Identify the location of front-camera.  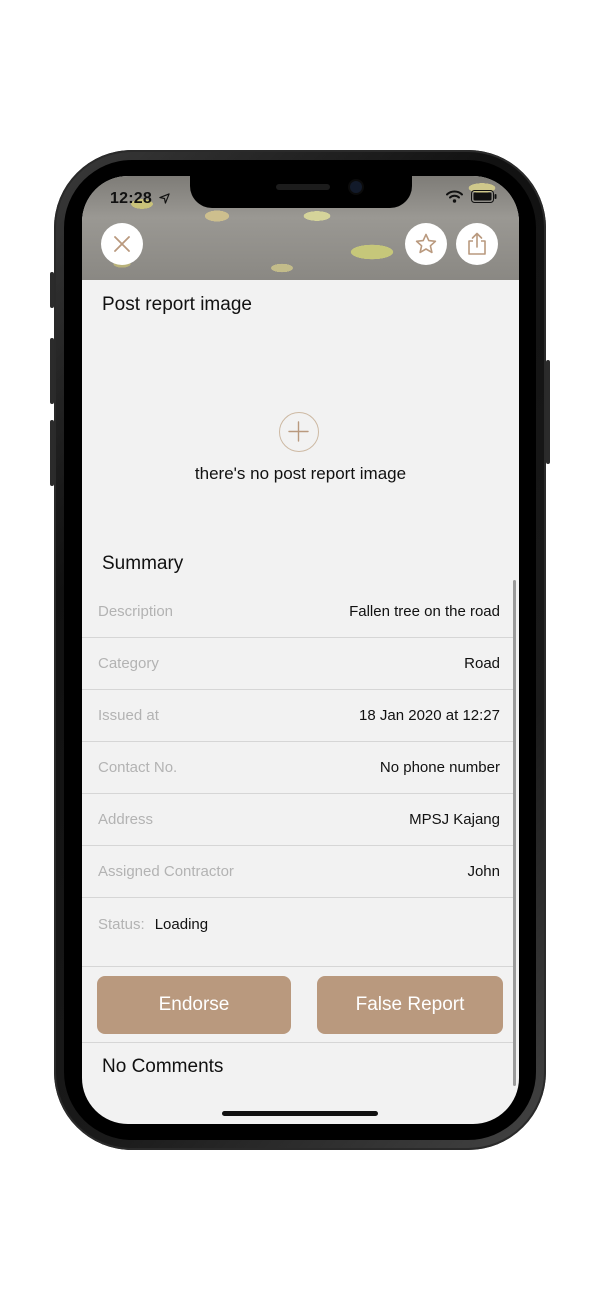
(356, 187).